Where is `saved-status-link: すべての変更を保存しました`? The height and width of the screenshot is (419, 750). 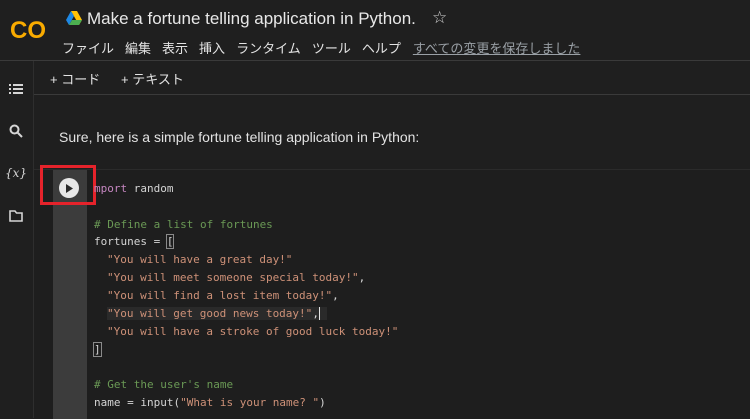 saved-status-link: すべての変更を保存しました is located at coordinates (497, 47).